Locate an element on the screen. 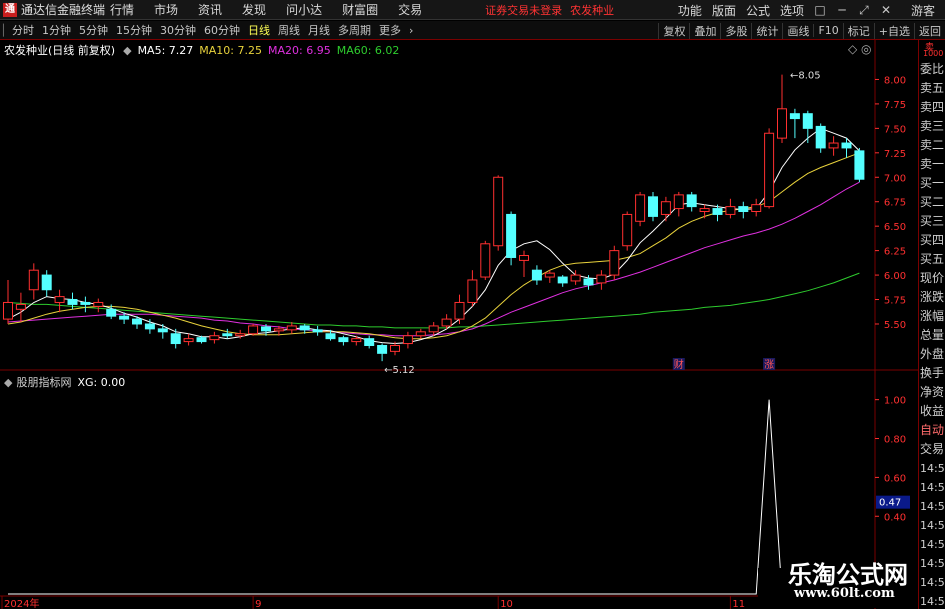 This screenshot has height=609, width=945. side-row: 买二 is located at coordinates (932, 202).